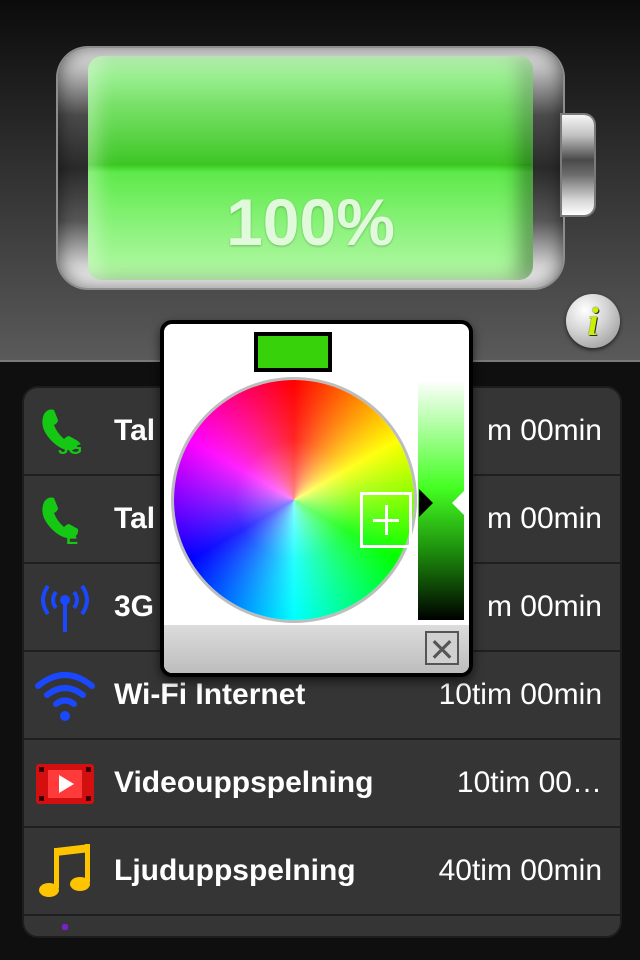 This screenshot has height=960, width=640. What do you see at coordinates (65, 927) in the screenshot?
I see `partial-icon` at bounding box center [65, 927].